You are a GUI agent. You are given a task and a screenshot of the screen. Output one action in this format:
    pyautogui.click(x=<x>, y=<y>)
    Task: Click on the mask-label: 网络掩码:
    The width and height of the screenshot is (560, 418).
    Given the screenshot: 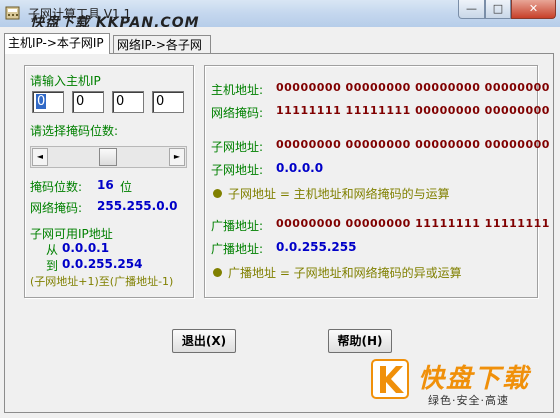 What is the action you would take?
    pyautogui.click(x=237, y=113)
    